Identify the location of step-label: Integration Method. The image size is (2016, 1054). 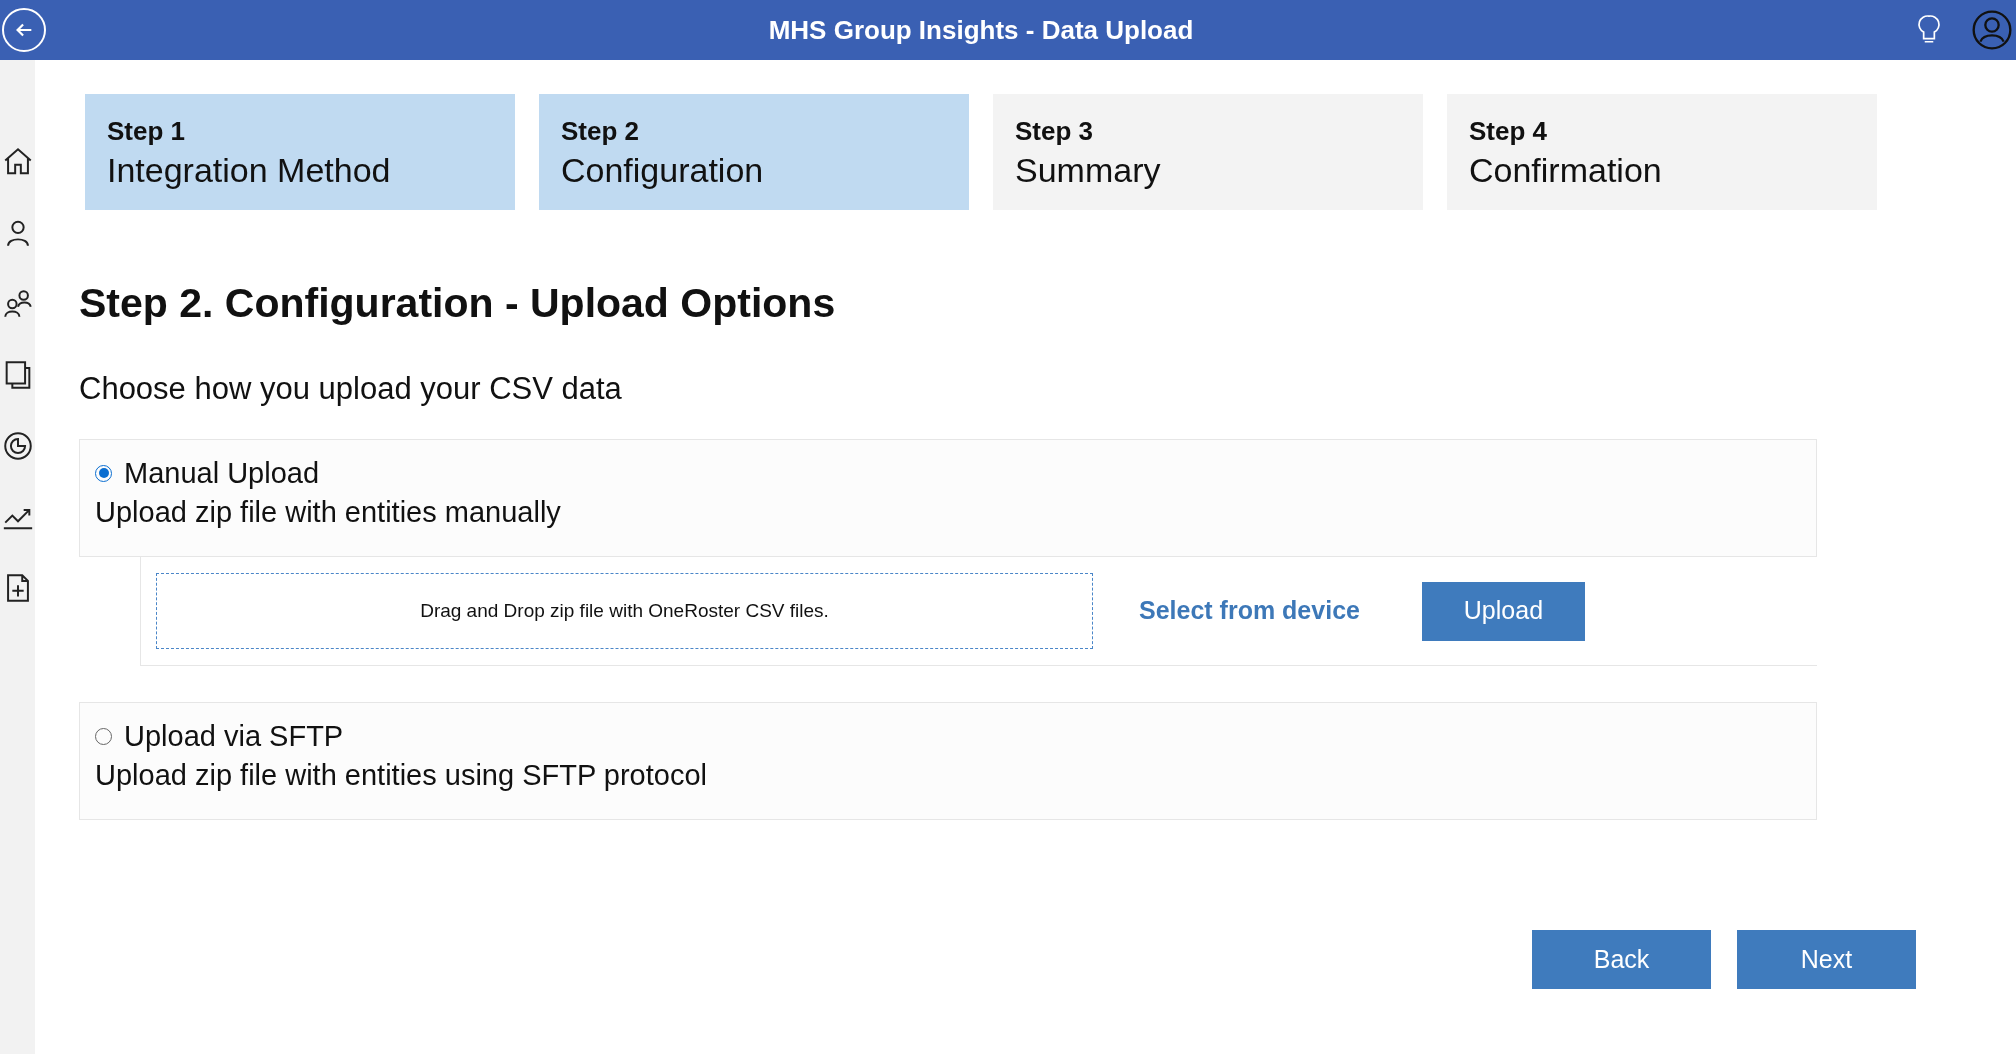
(249, 170).